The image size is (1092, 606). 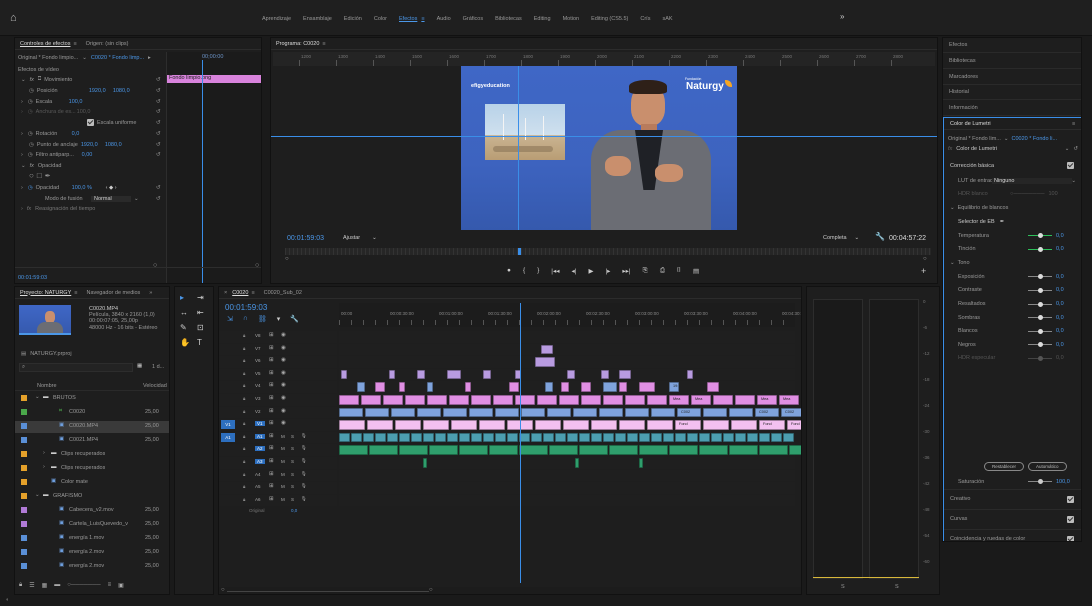 What do you see at coordinates (45, 293) in the screenshot?
I see `tab-project: Proyecto: NATURGY` at bounding box center [45, 293].